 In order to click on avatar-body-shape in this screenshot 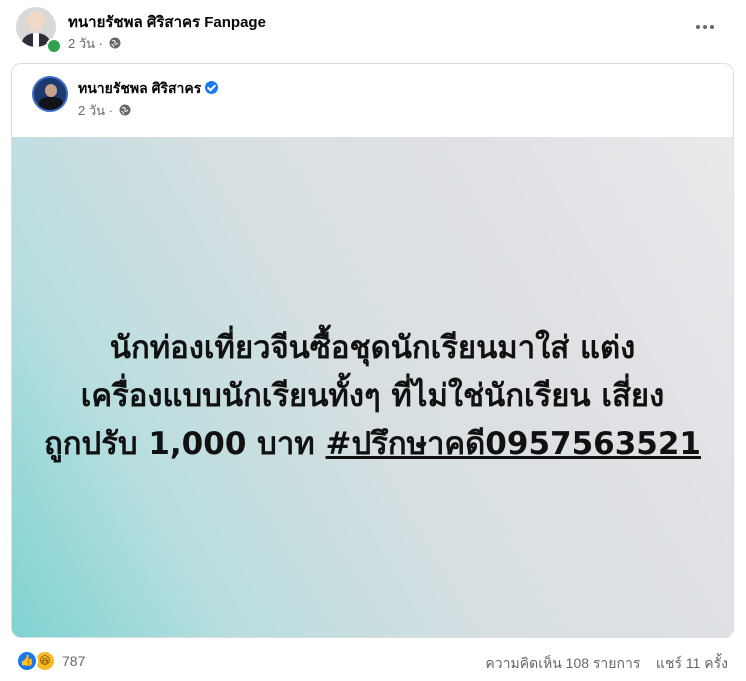, I will do `click(51, 103)`.